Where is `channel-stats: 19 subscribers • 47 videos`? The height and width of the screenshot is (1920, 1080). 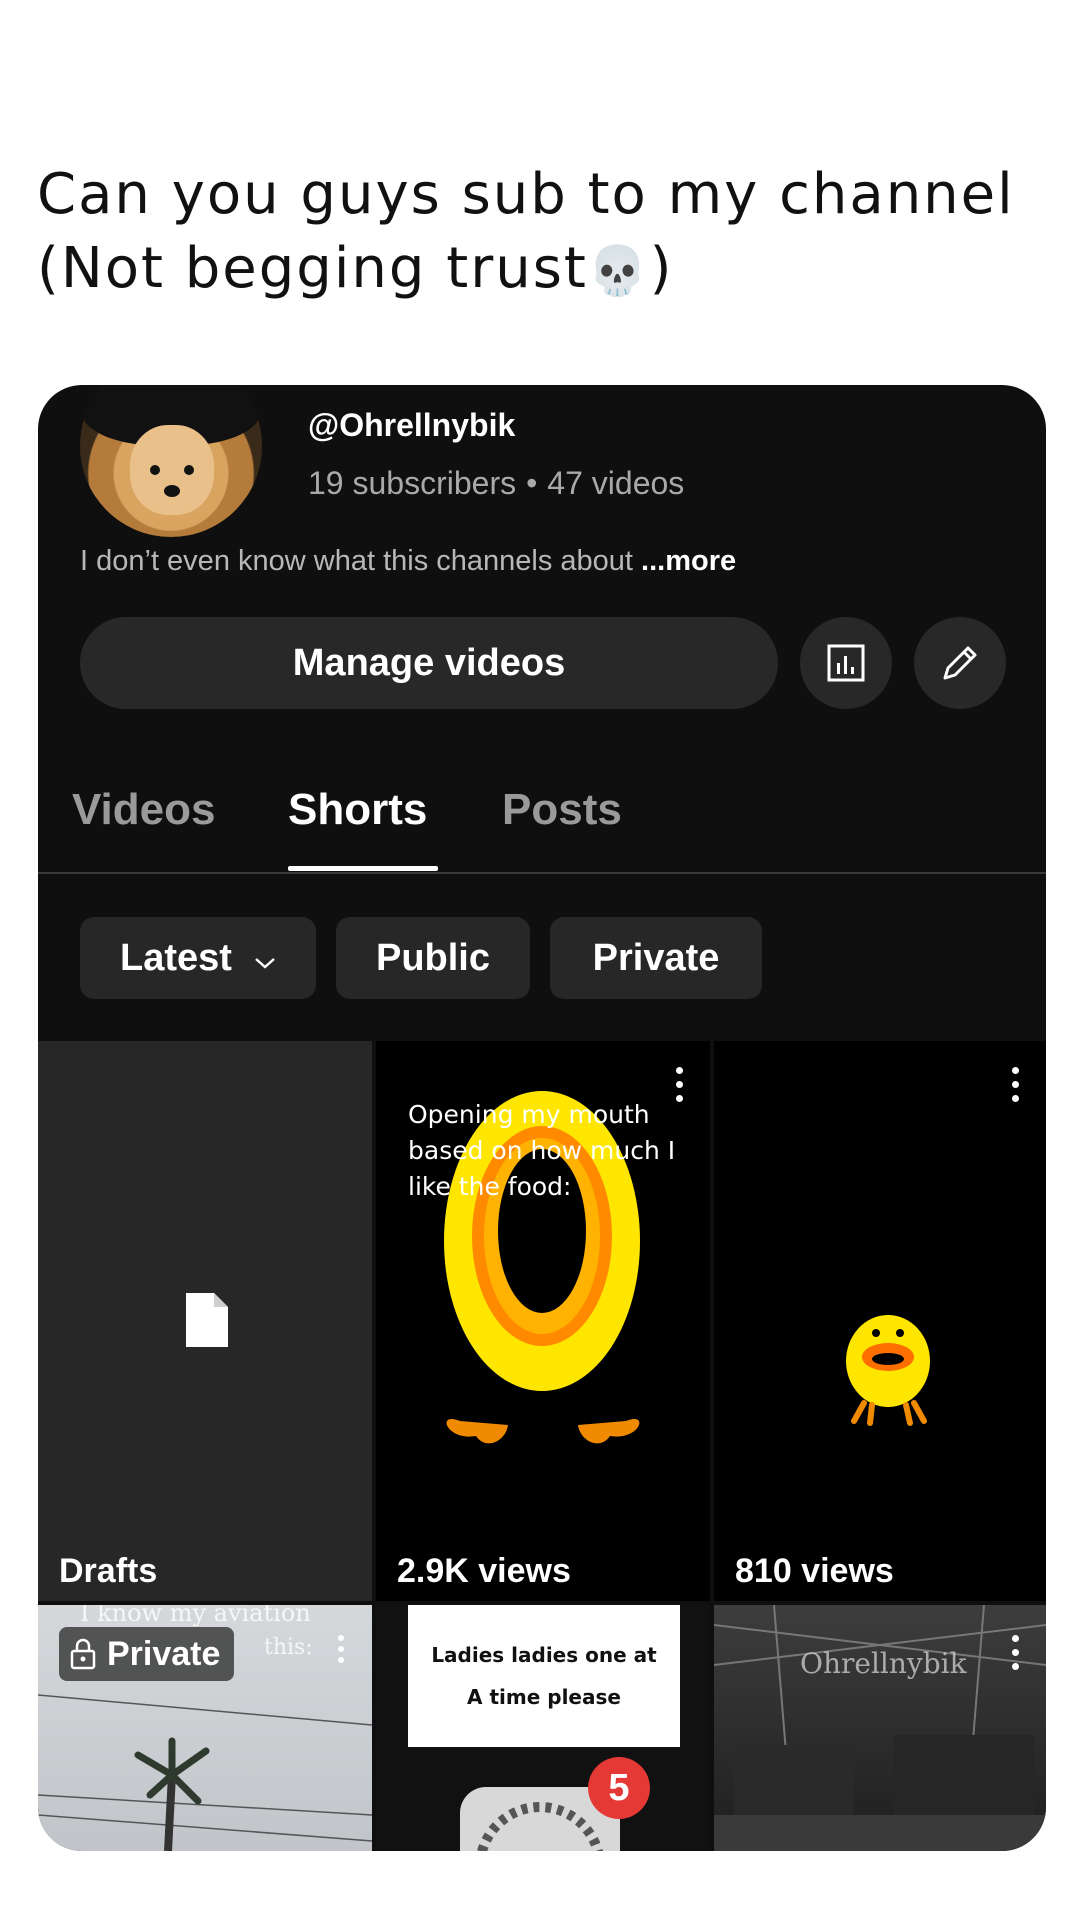
channel-stats: 19 subscribers • 47 videos is located at coordinates (496, 483).